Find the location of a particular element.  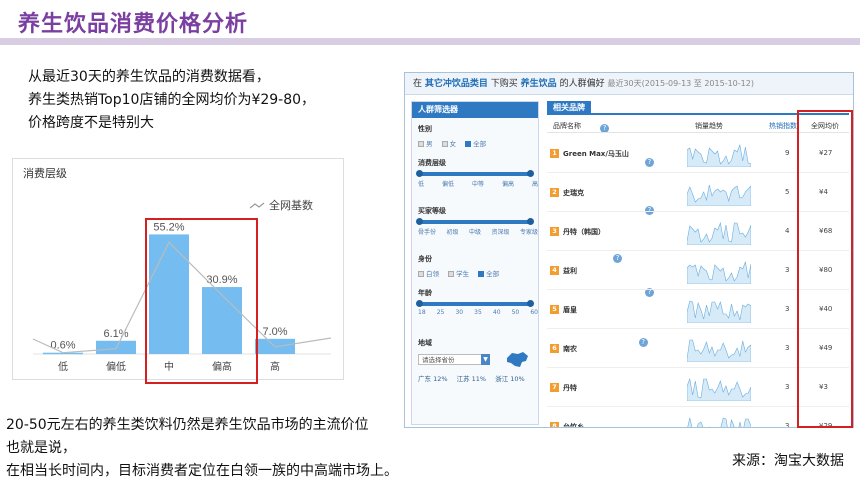

province-placeholder: 请选择省份 is located at coordinates (438, 360).